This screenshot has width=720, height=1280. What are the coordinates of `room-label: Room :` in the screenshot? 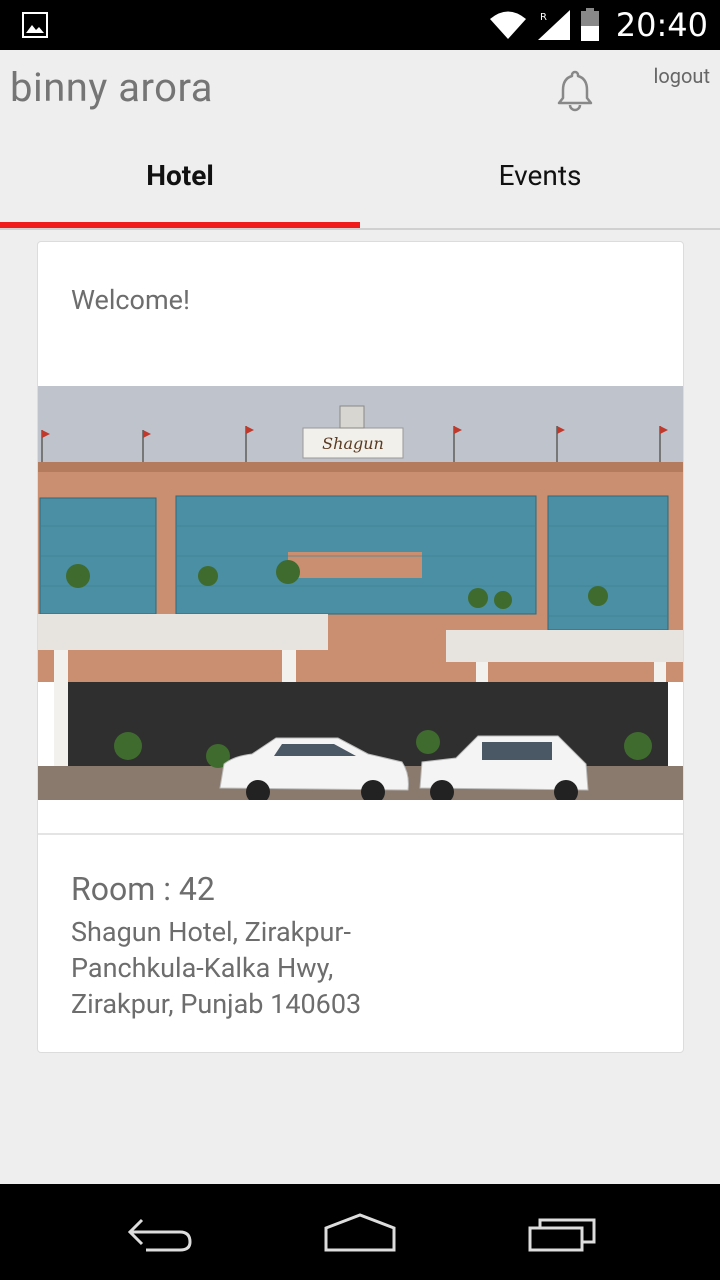 It's located at (121, 889).